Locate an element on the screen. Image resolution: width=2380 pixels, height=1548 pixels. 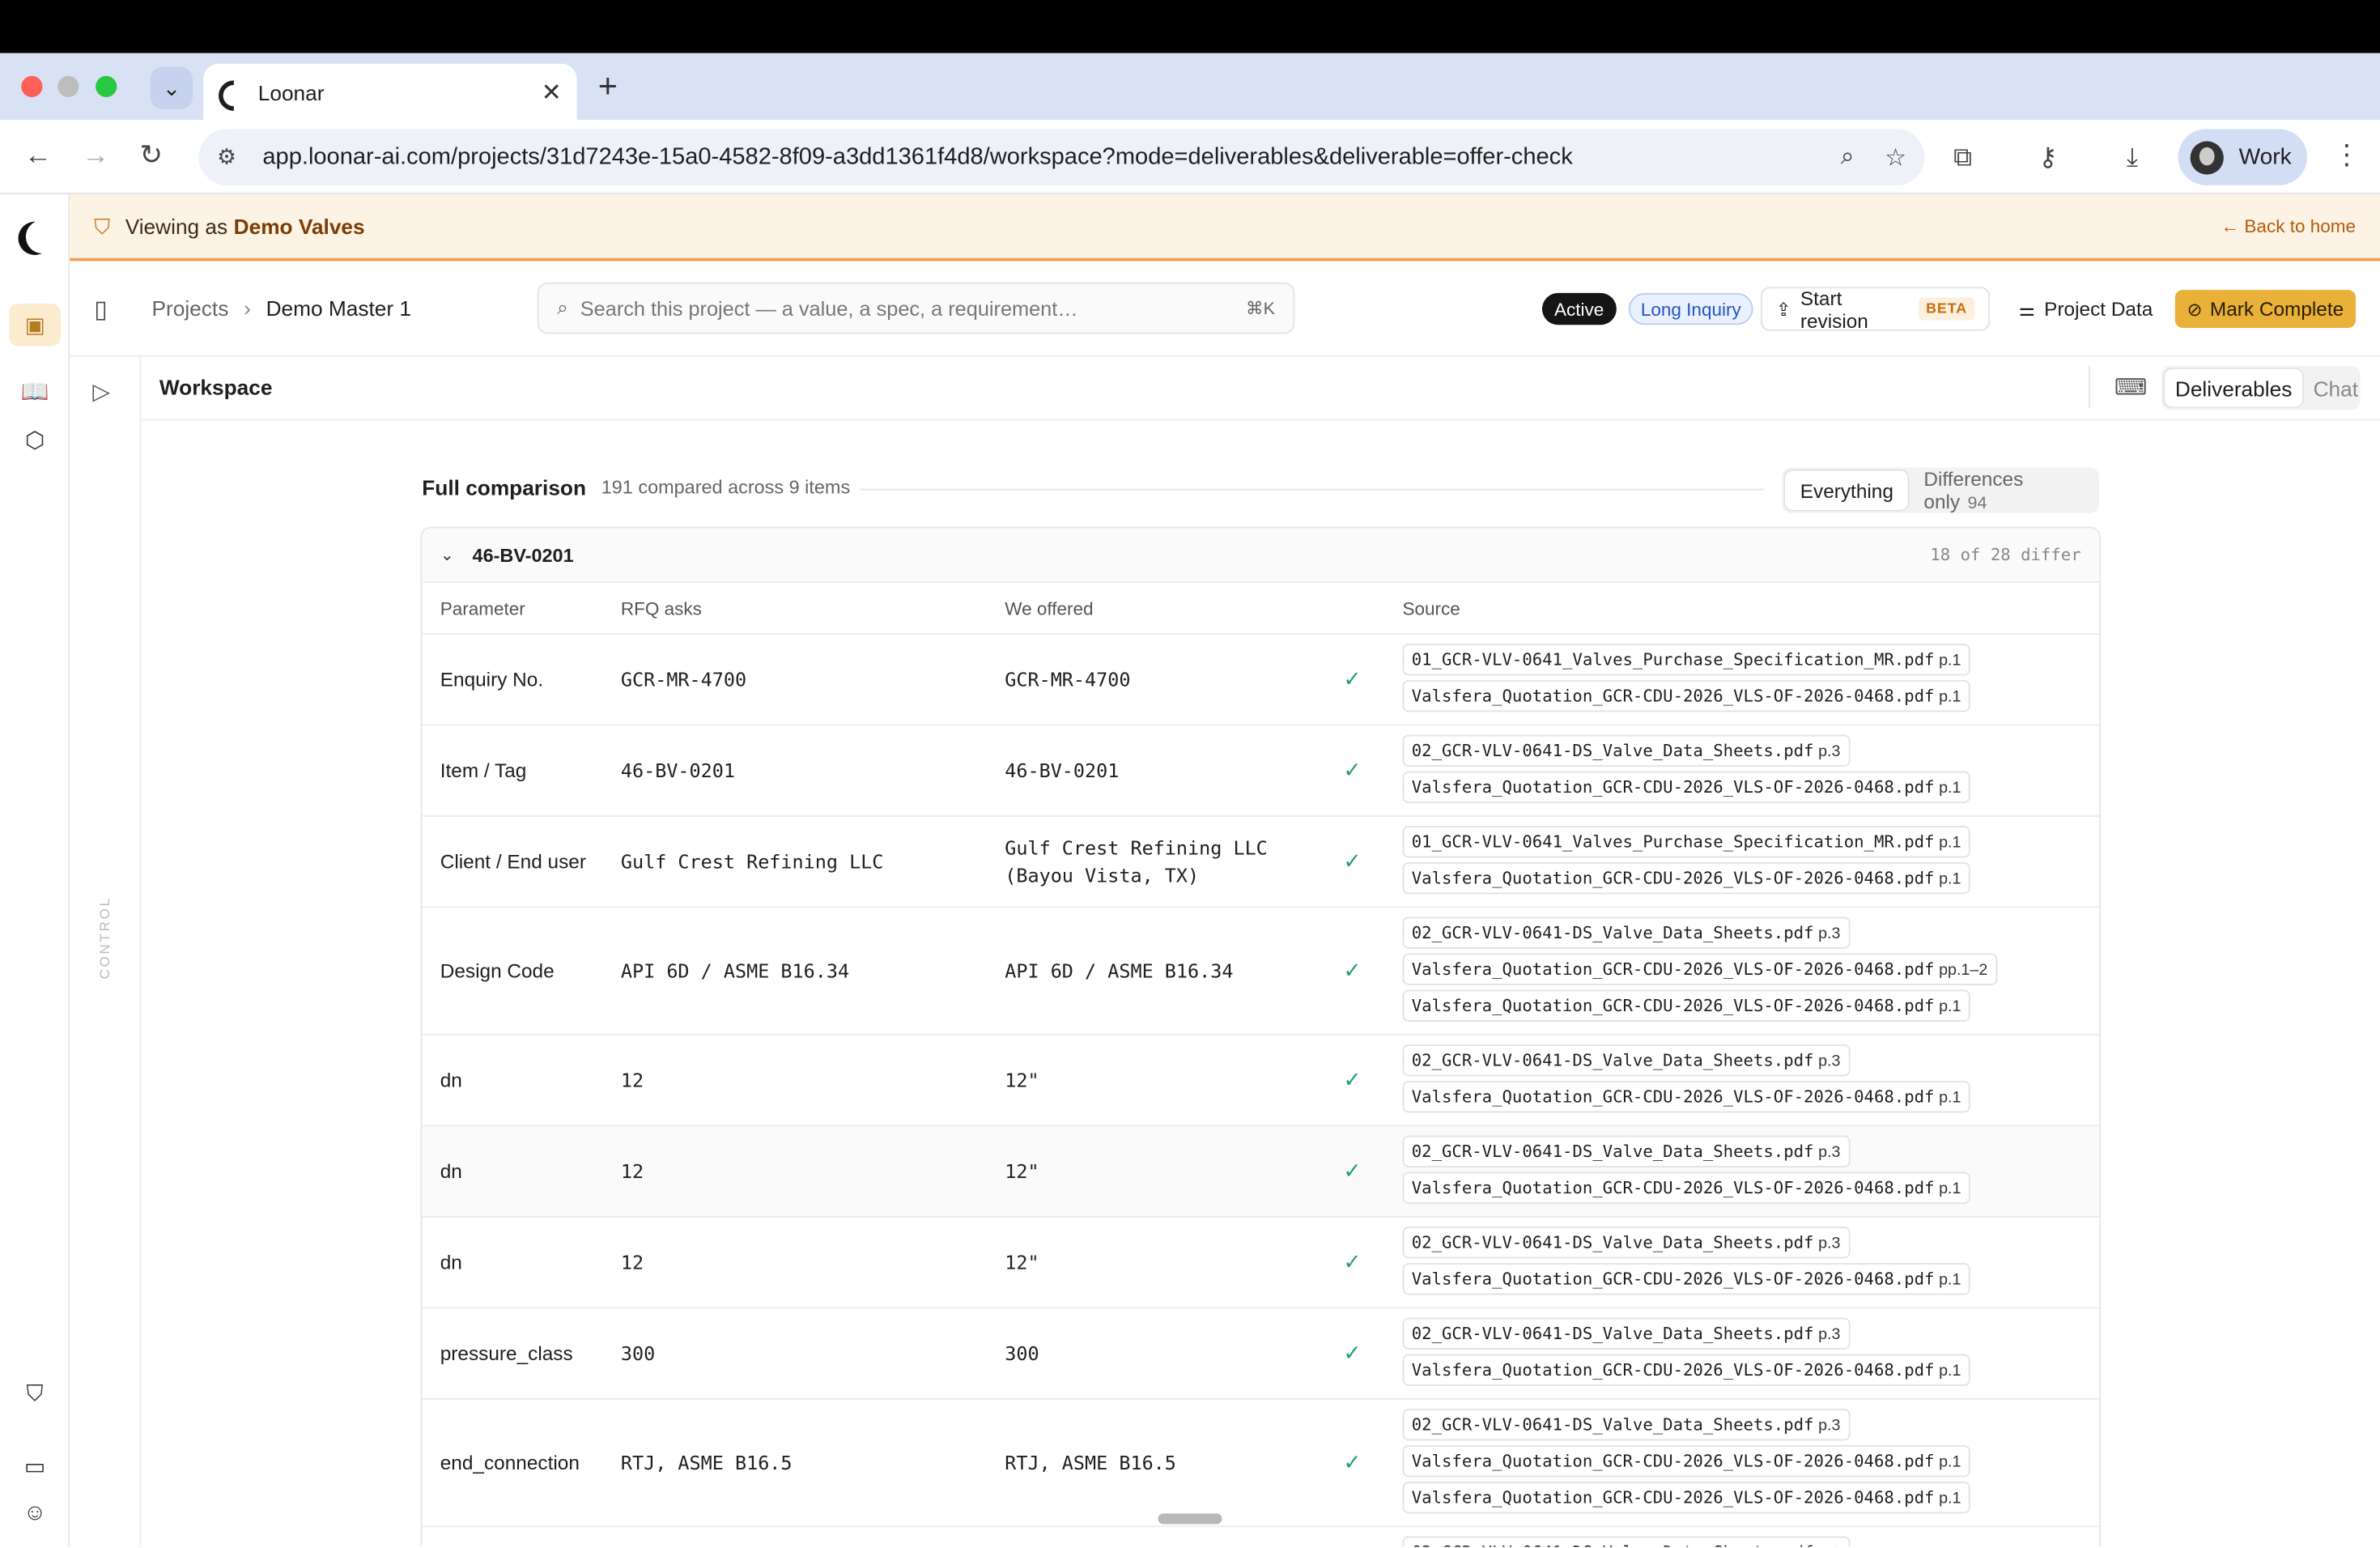
mark-complete-label: Mark Complete is located at coordinates (2277, 309).